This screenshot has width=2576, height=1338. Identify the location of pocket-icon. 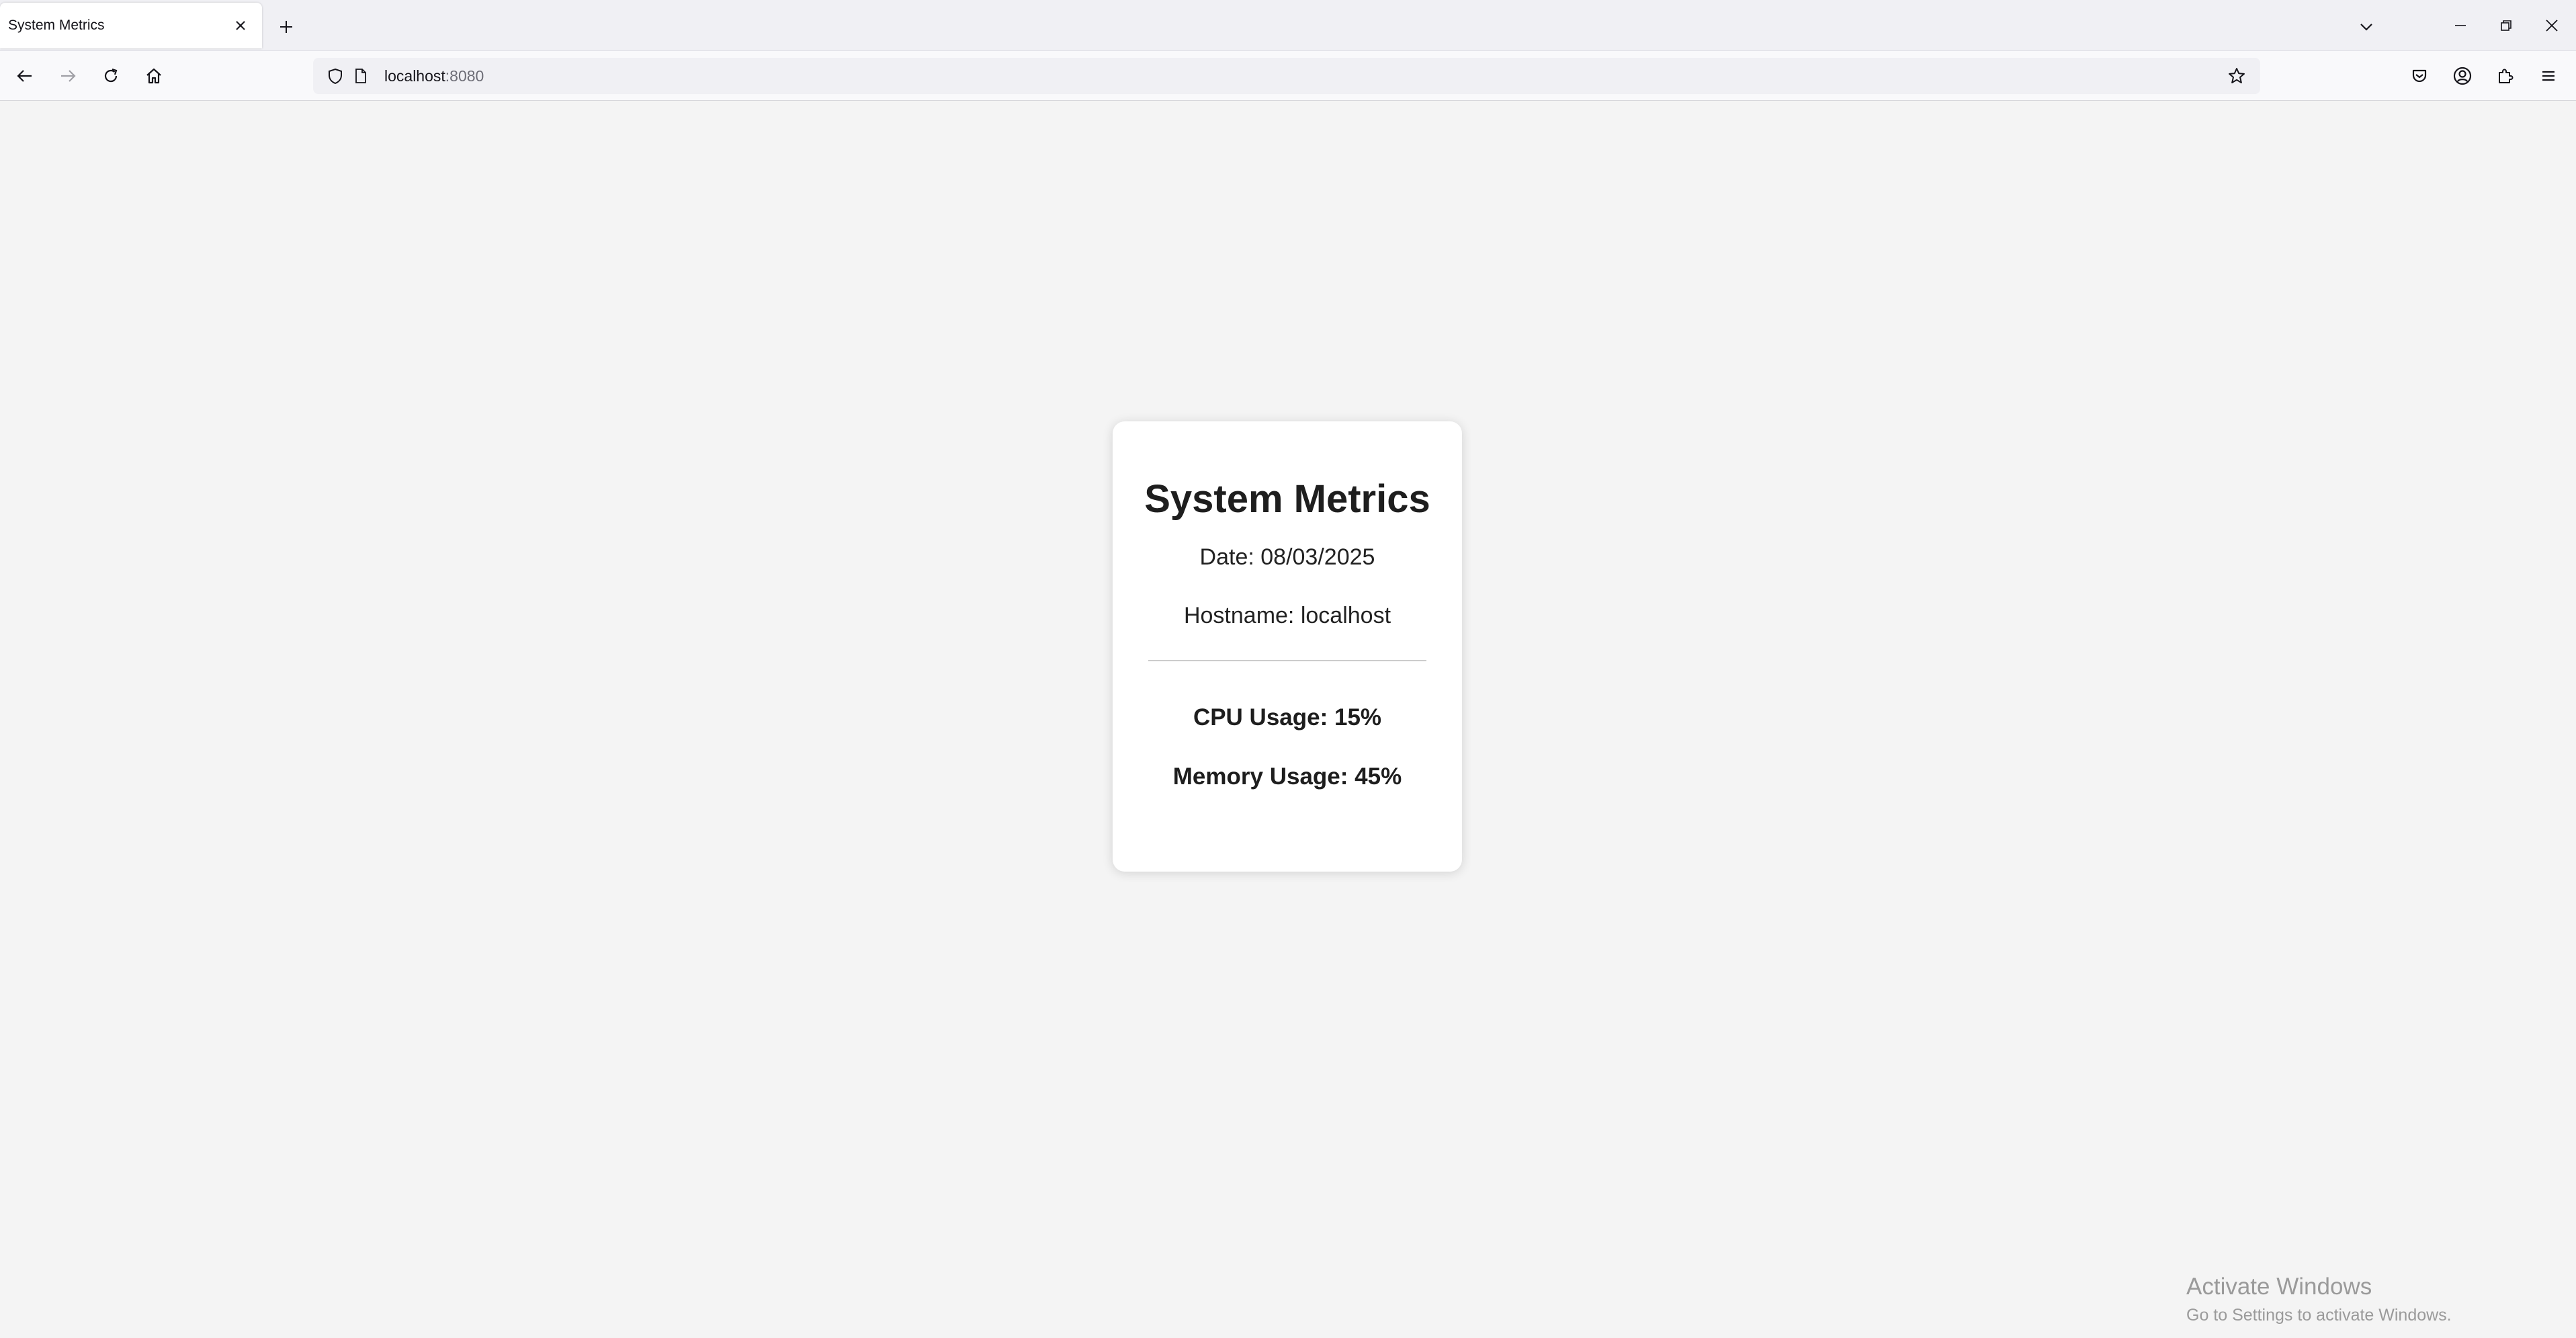
(2419, 76).